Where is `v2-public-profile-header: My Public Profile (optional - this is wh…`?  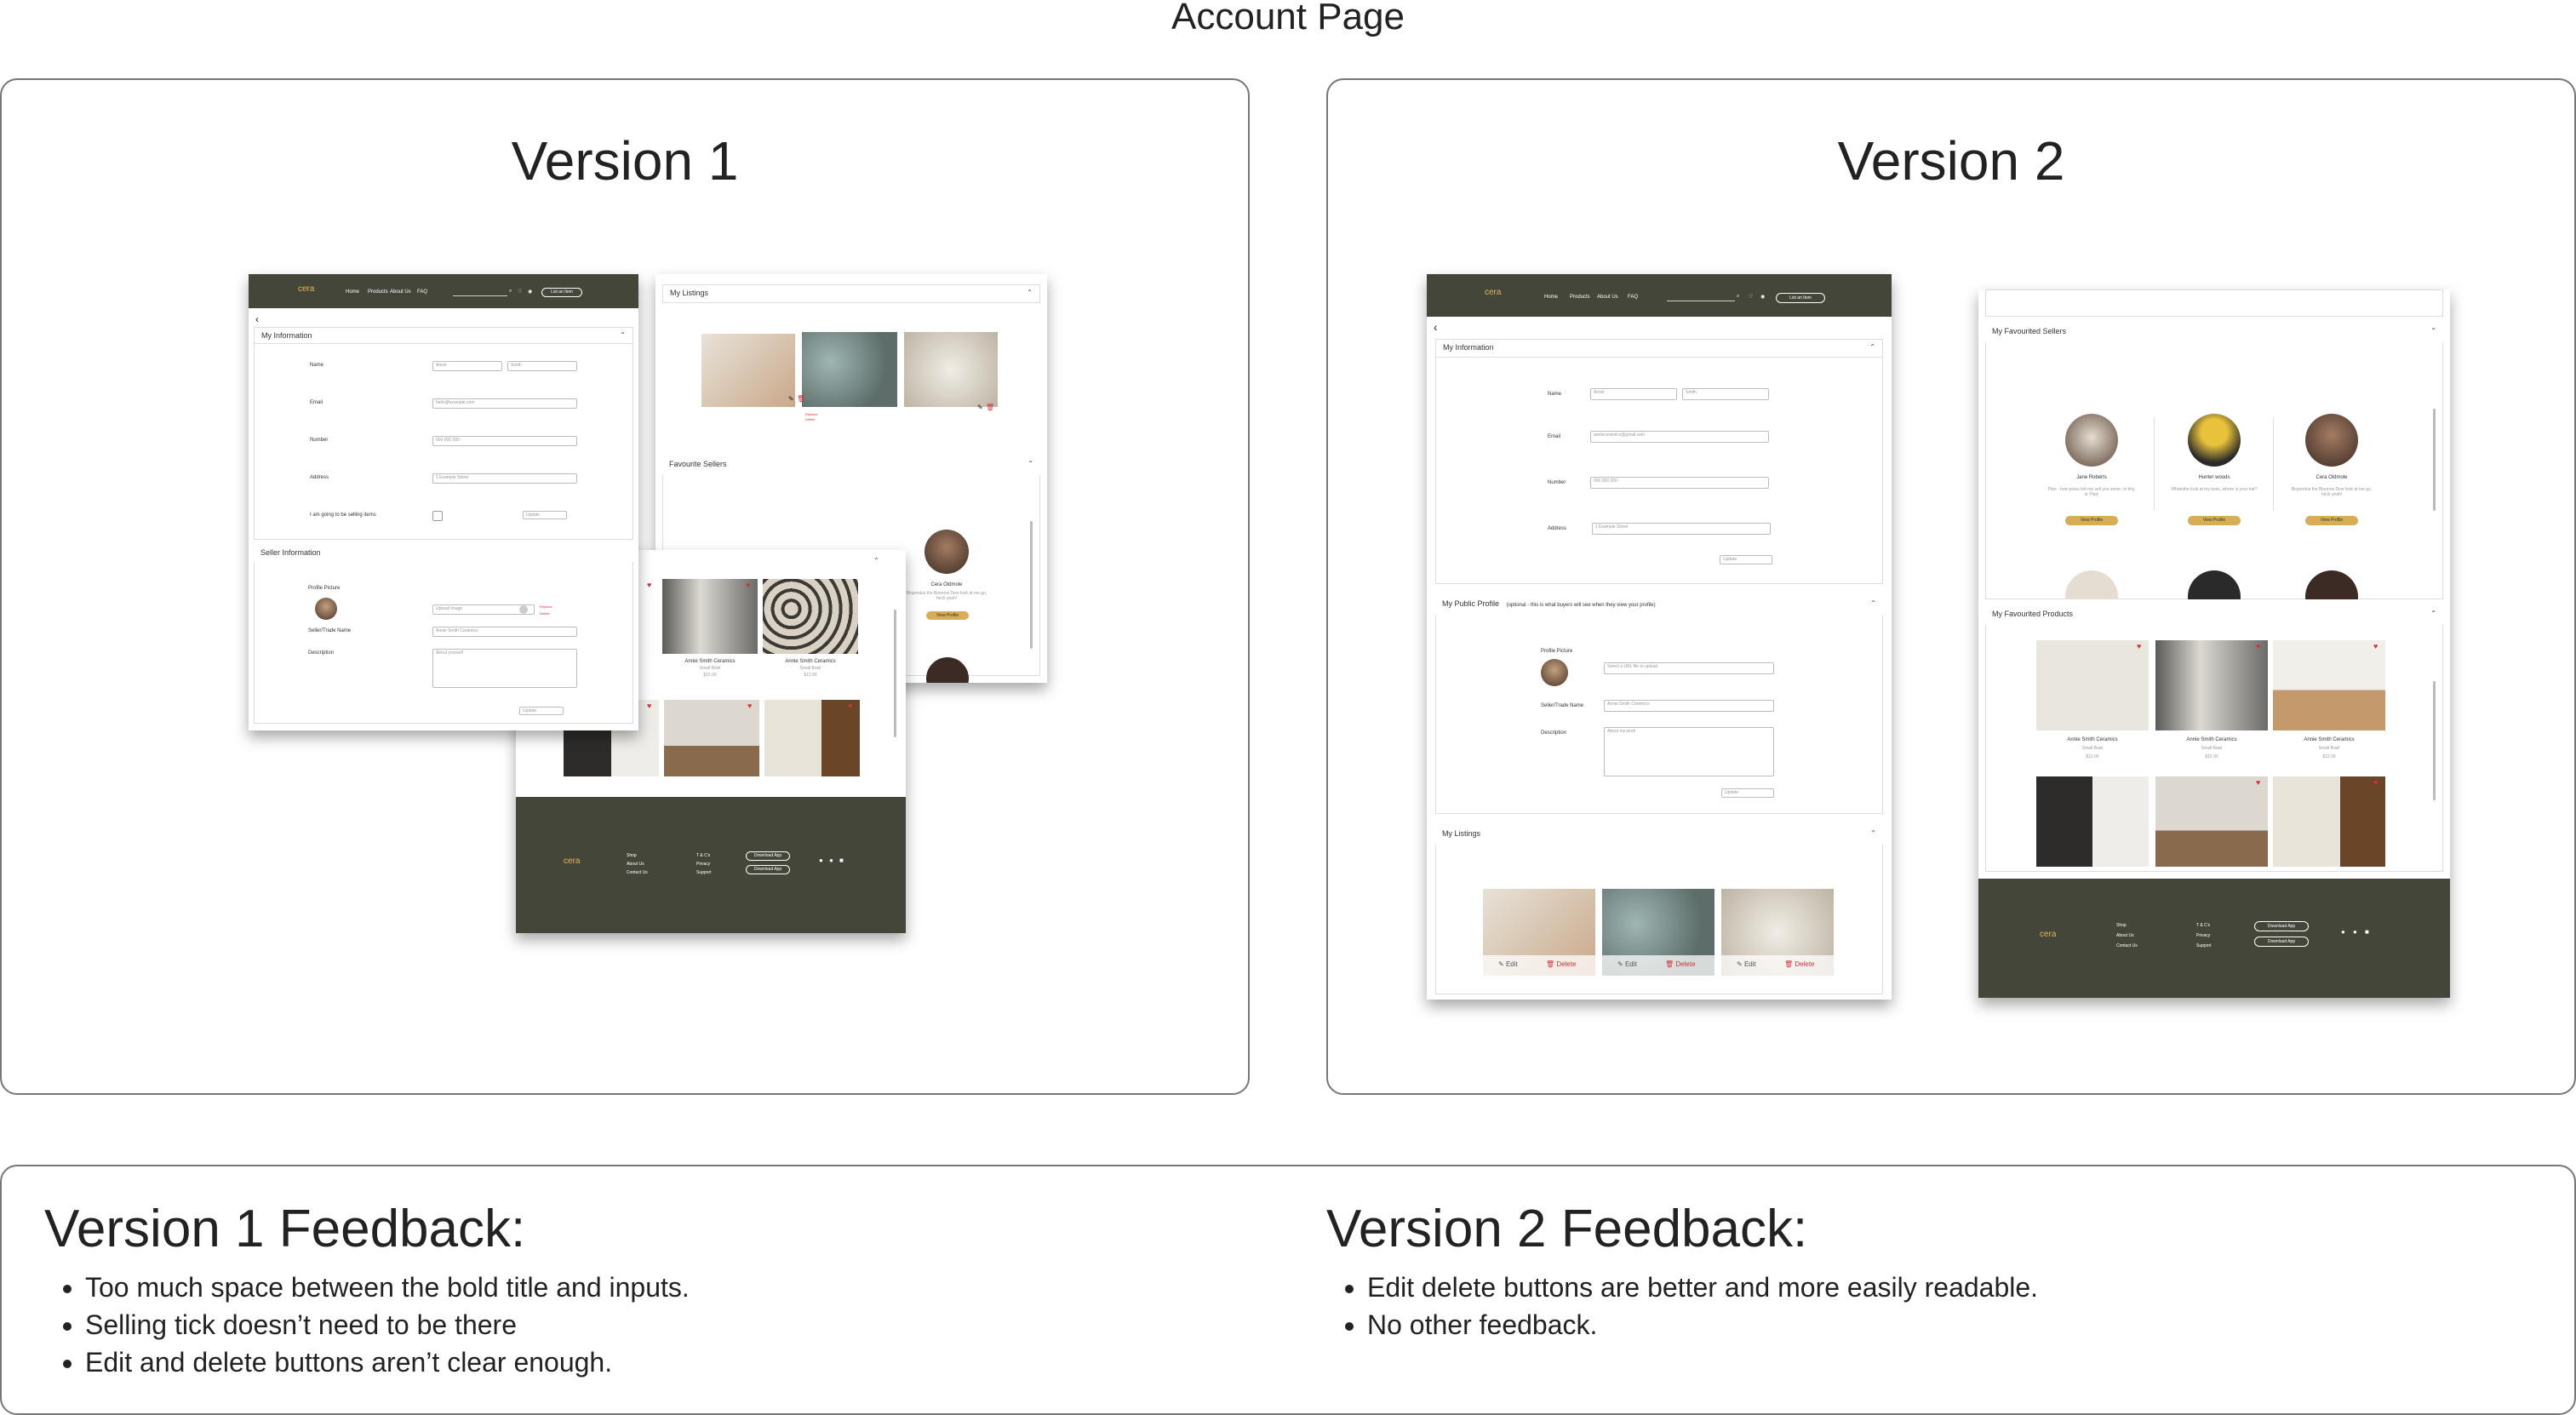 v2-public-profile-header: My Public Profile (optional - this is wh… is located at coordinates (1659, 605).